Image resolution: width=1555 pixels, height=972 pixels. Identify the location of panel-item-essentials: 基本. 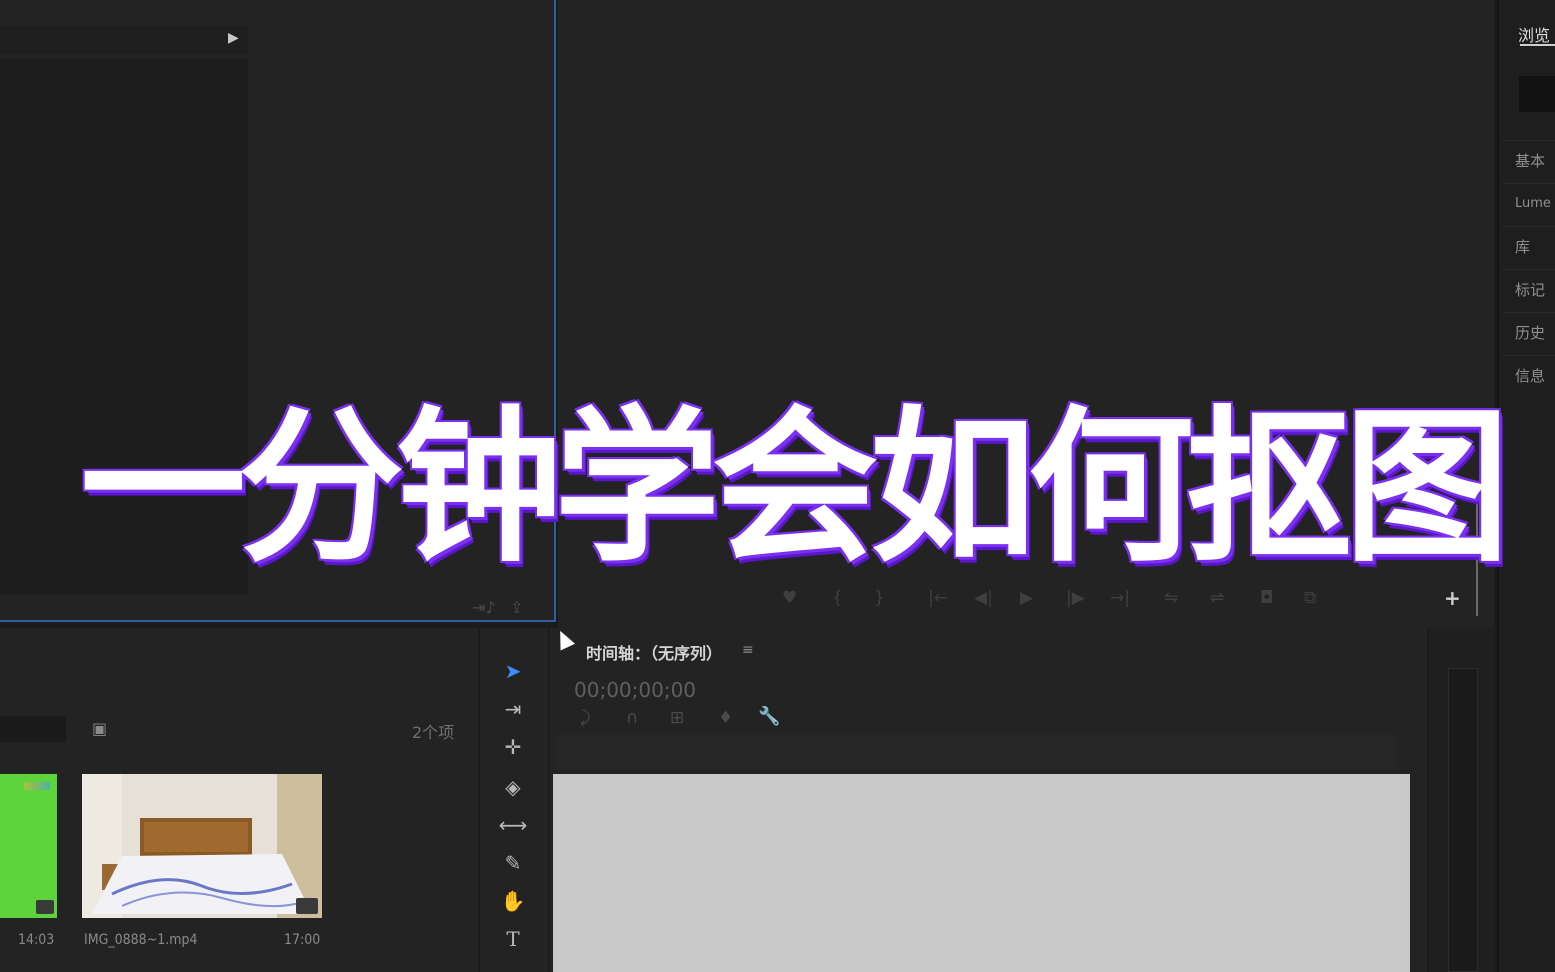
(1529, 160).